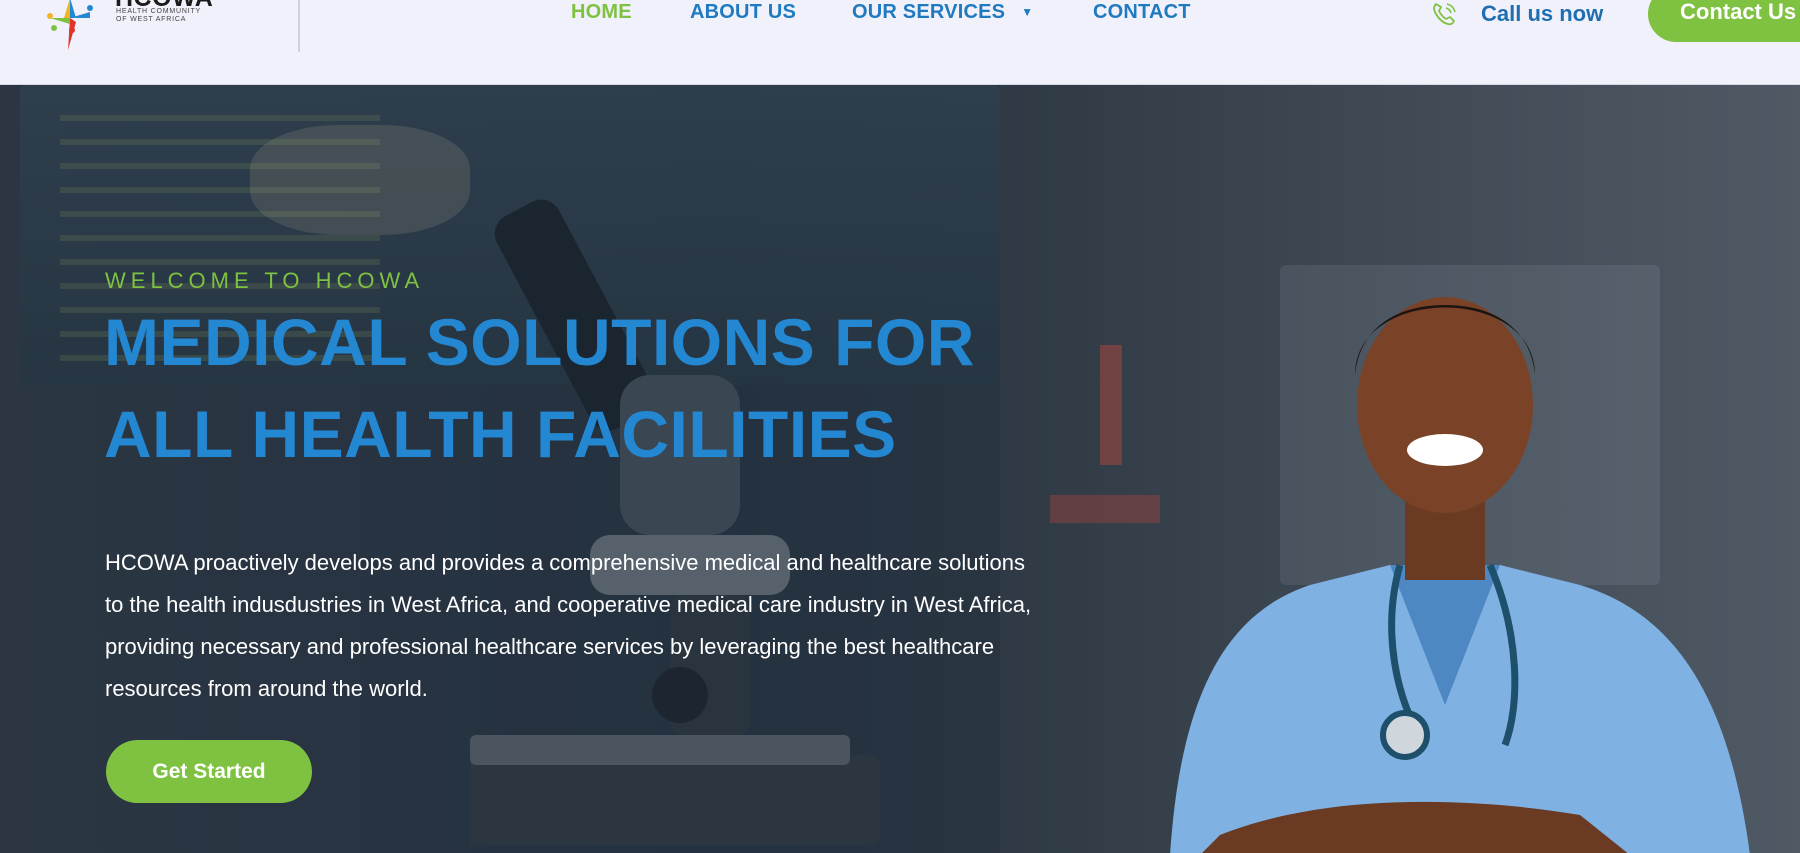  I want to click on welcome-eyebrow: WELCOME TO HCOWA, so click(265, 280).